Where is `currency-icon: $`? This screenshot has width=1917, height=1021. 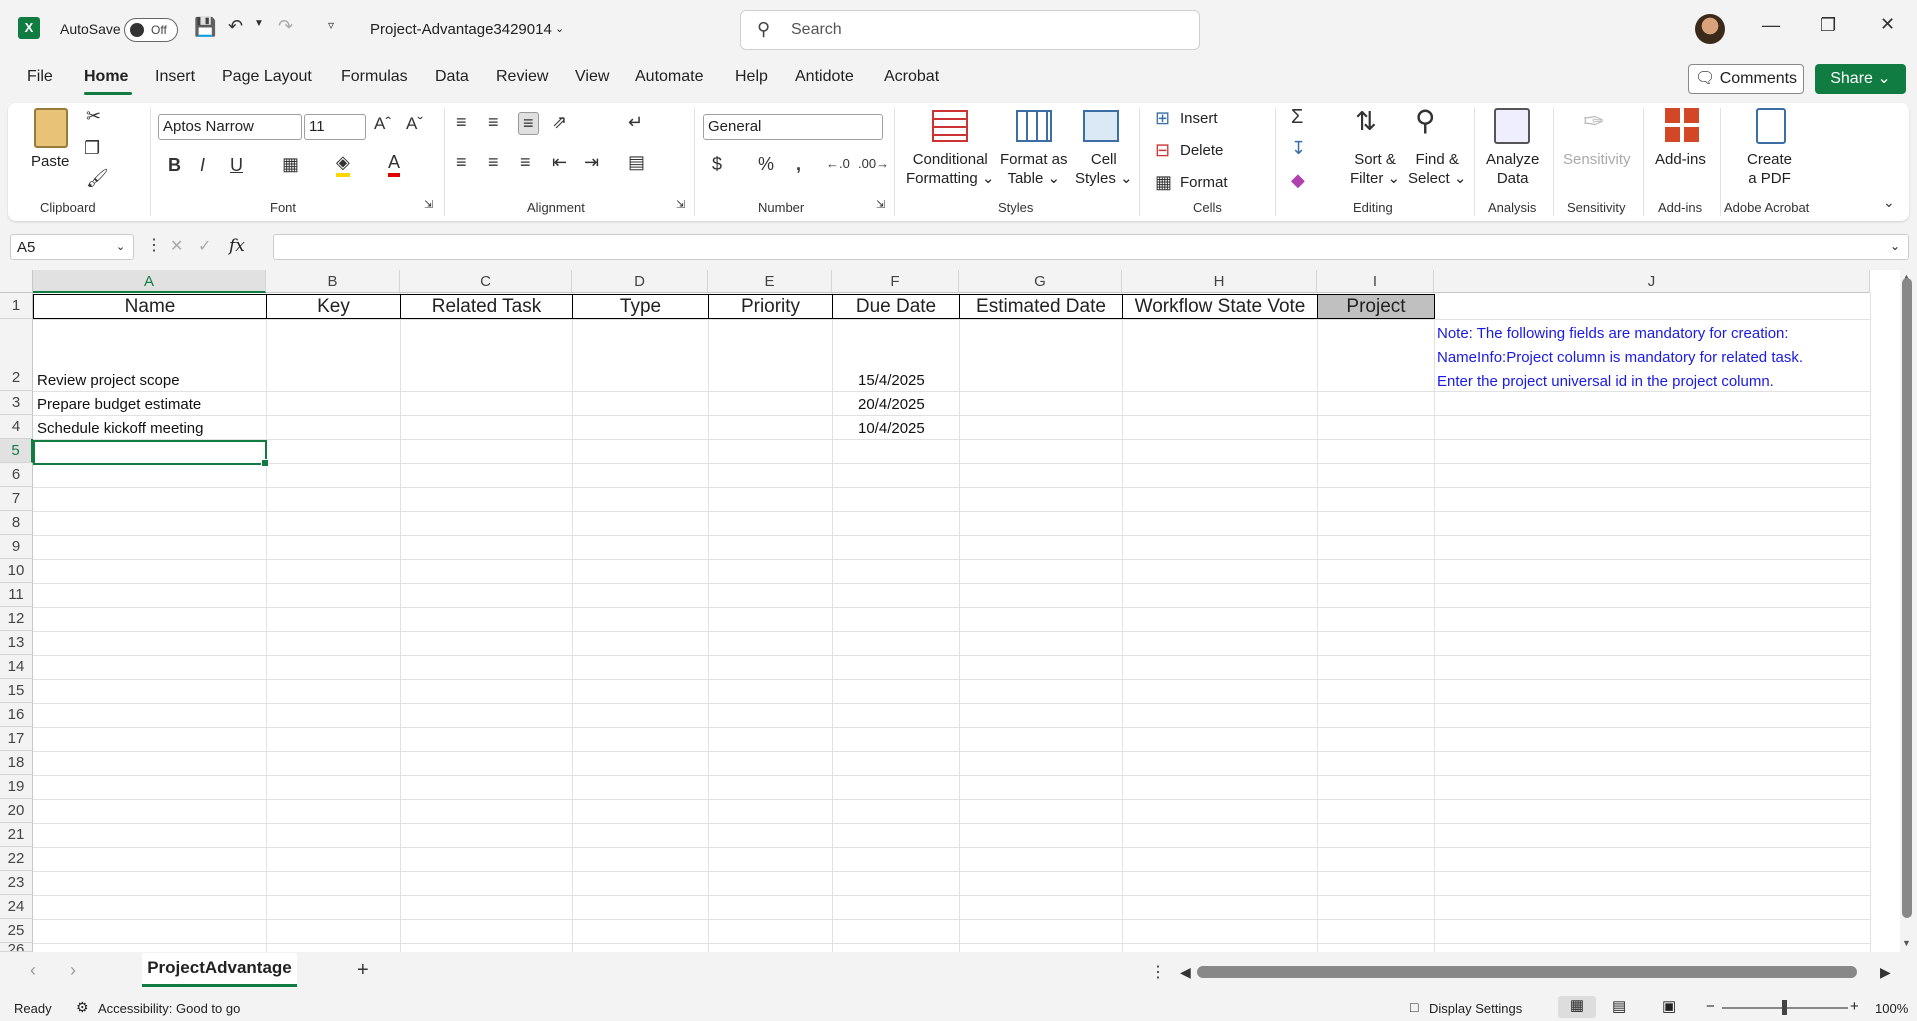
currency-icon: $ is located at coordinates (717, 164).